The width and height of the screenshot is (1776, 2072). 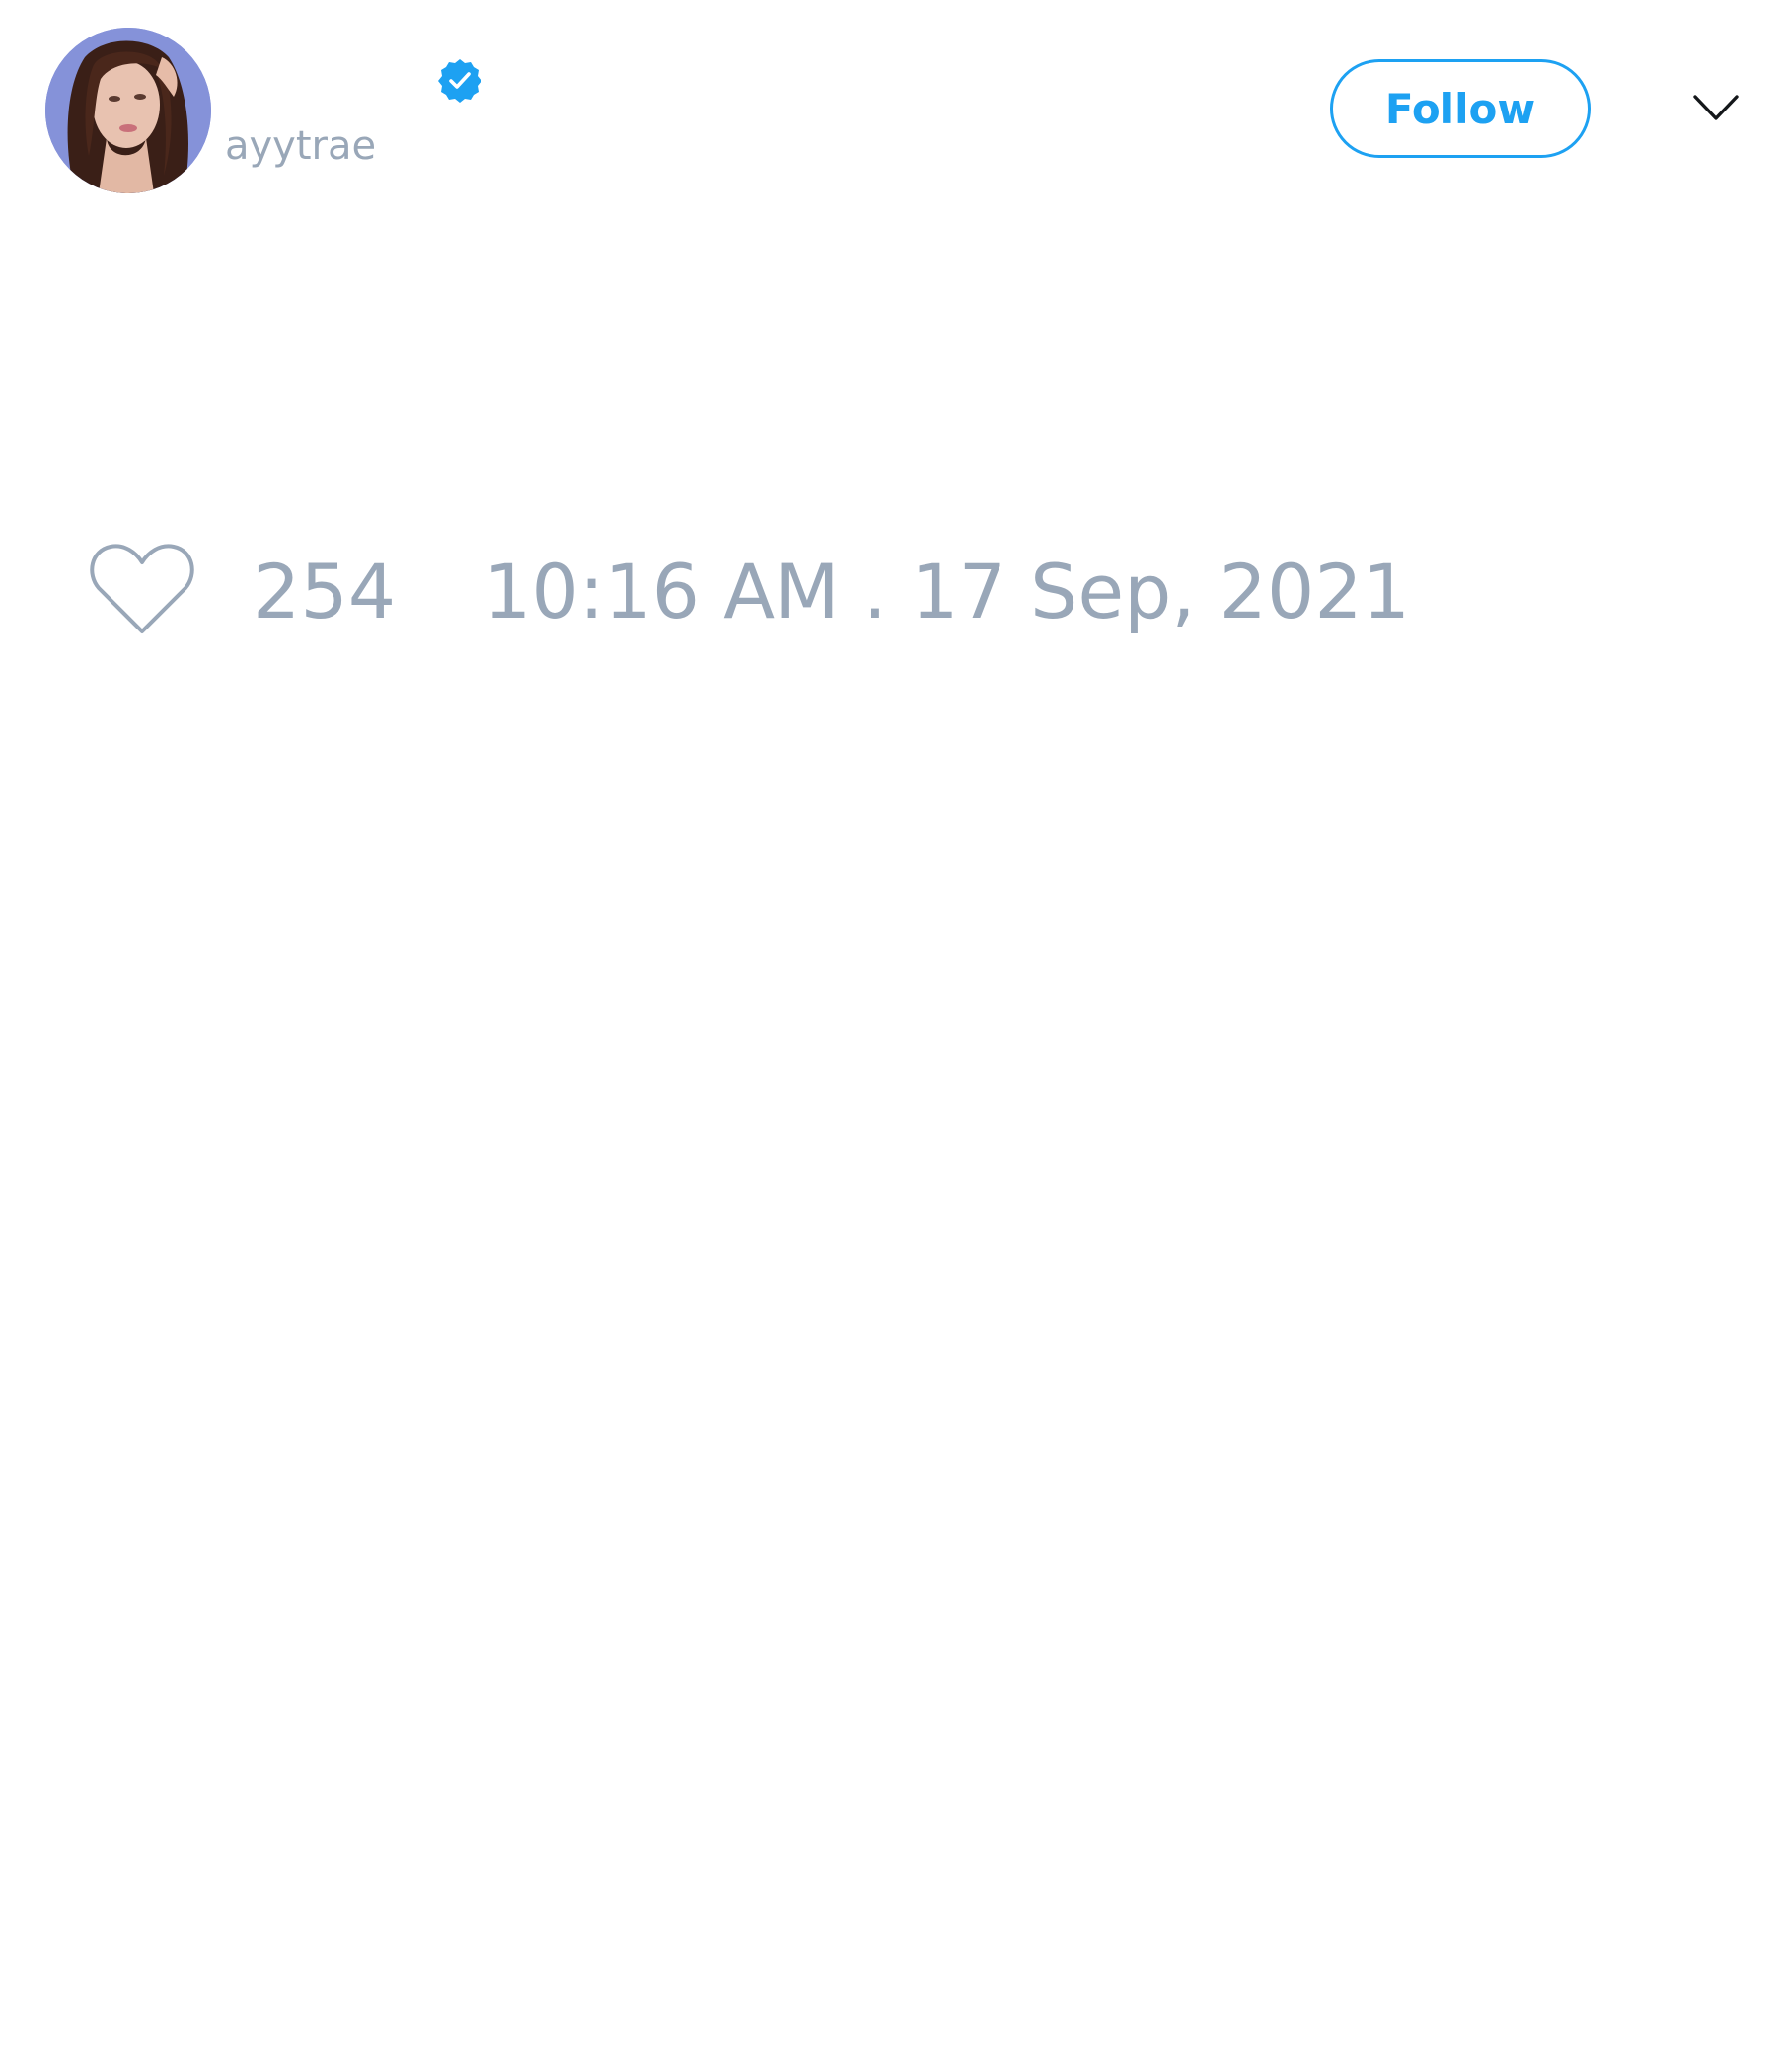 I want to click on author-handle: ayytrae, so click(x=301, y=146).